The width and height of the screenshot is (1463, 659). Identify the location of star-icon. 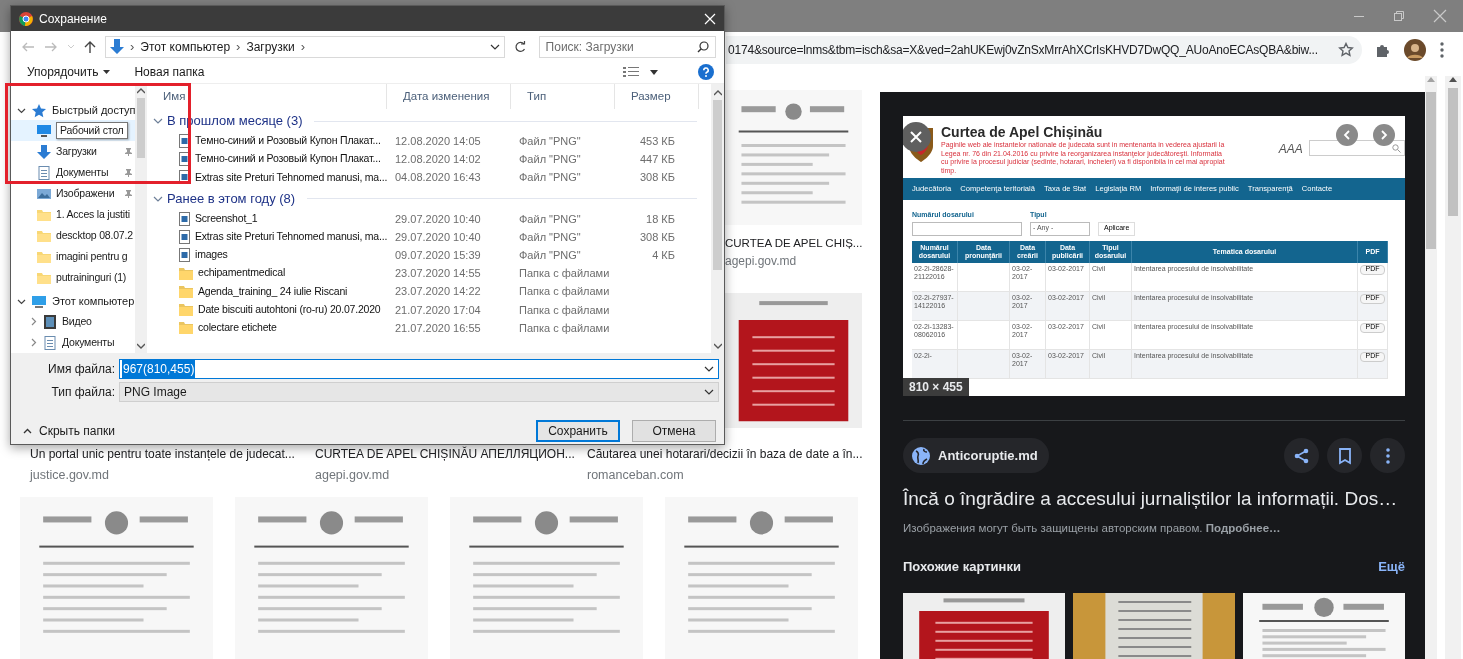
(1346, 50).